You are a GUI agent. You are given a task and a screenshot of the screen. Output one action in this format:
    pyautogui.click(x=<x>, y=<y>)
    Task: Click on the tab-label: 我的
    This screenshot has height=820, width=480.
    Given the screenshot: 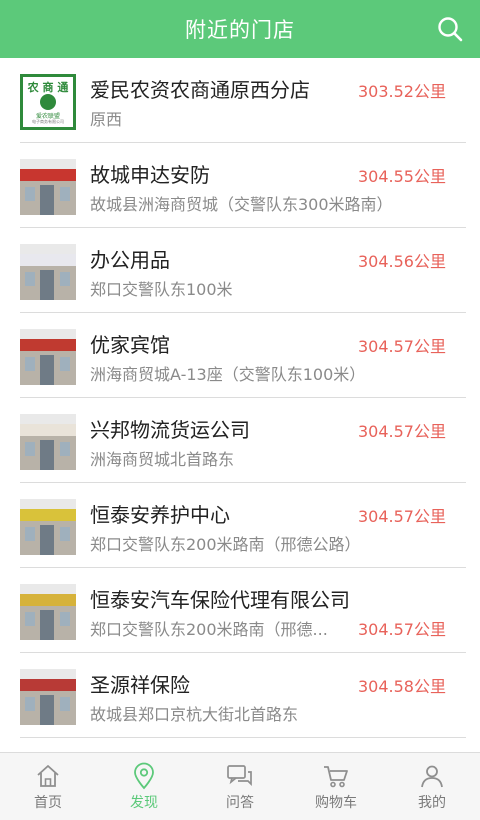 What is the action you would take?
    pyautogui.click(x=432, y=803)
    